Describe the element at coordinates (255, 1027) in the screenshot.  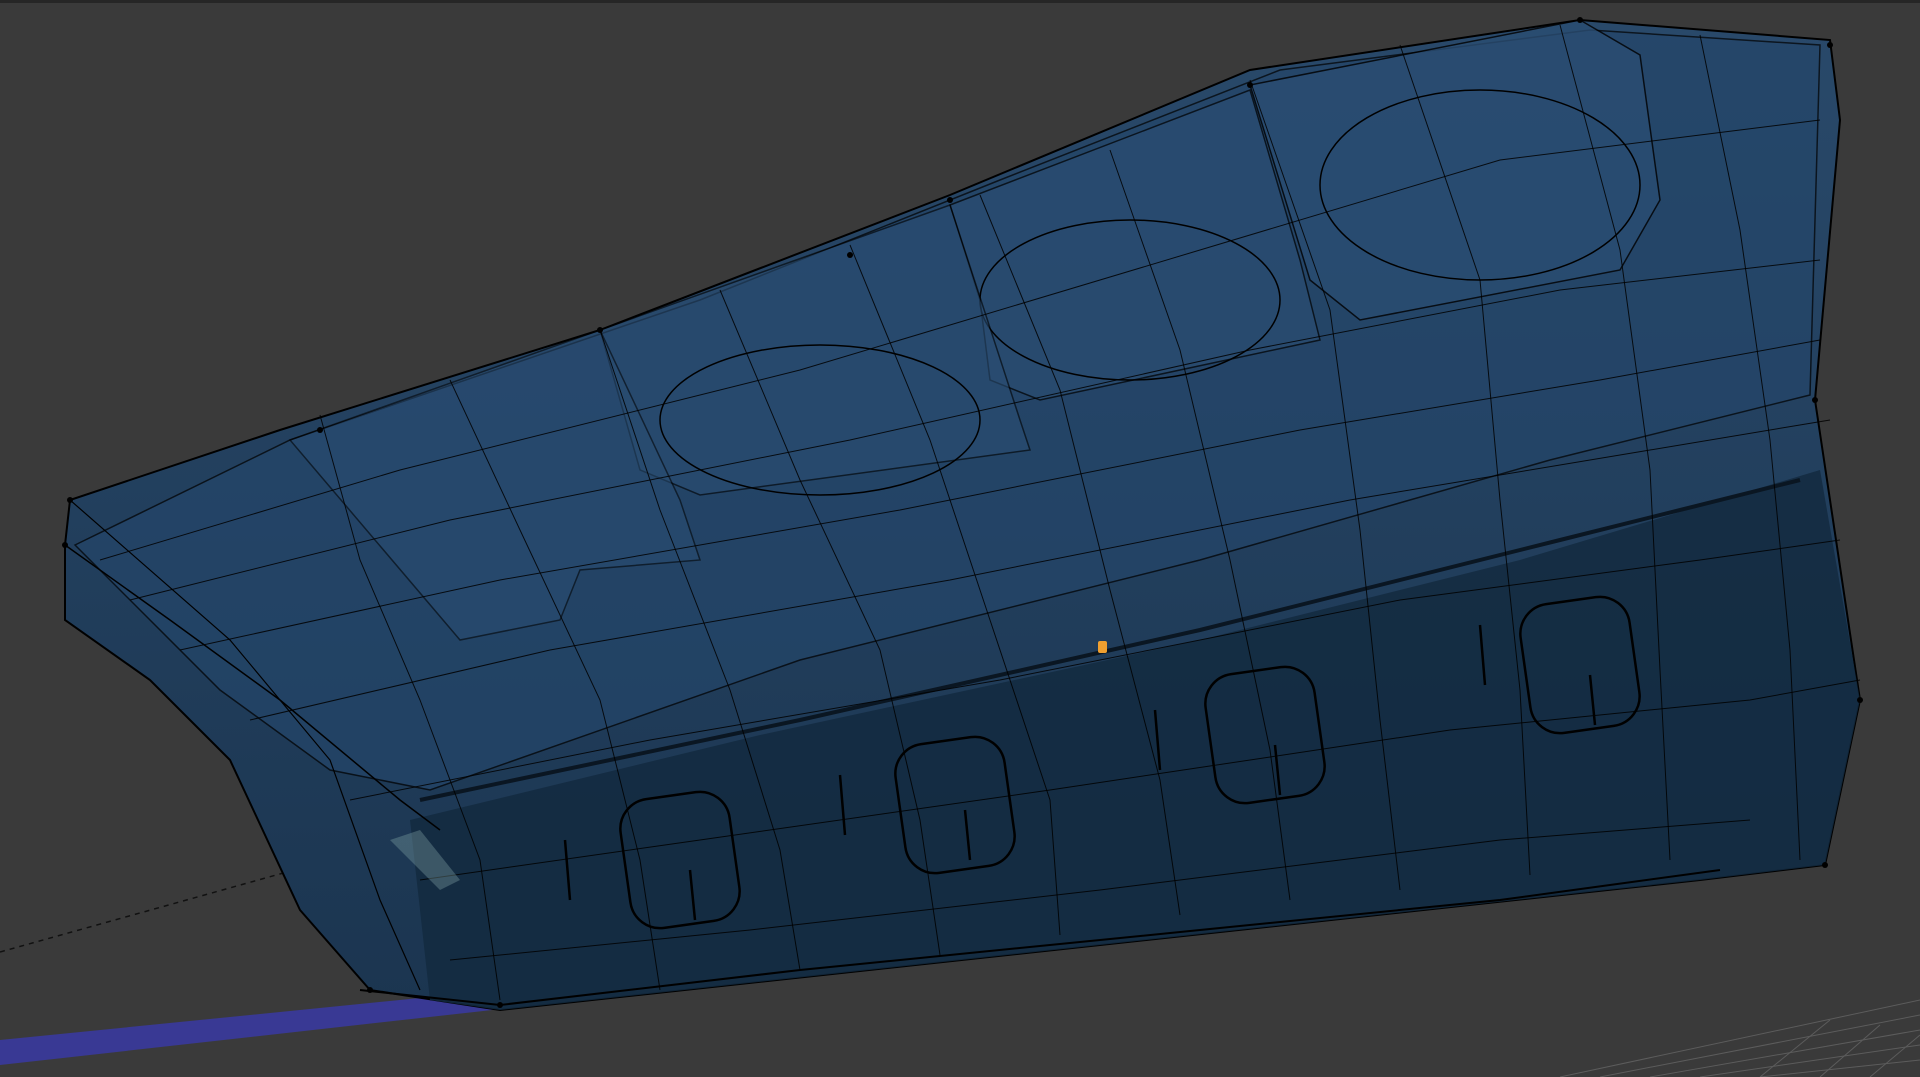
I see `x-axis-line` at that location.